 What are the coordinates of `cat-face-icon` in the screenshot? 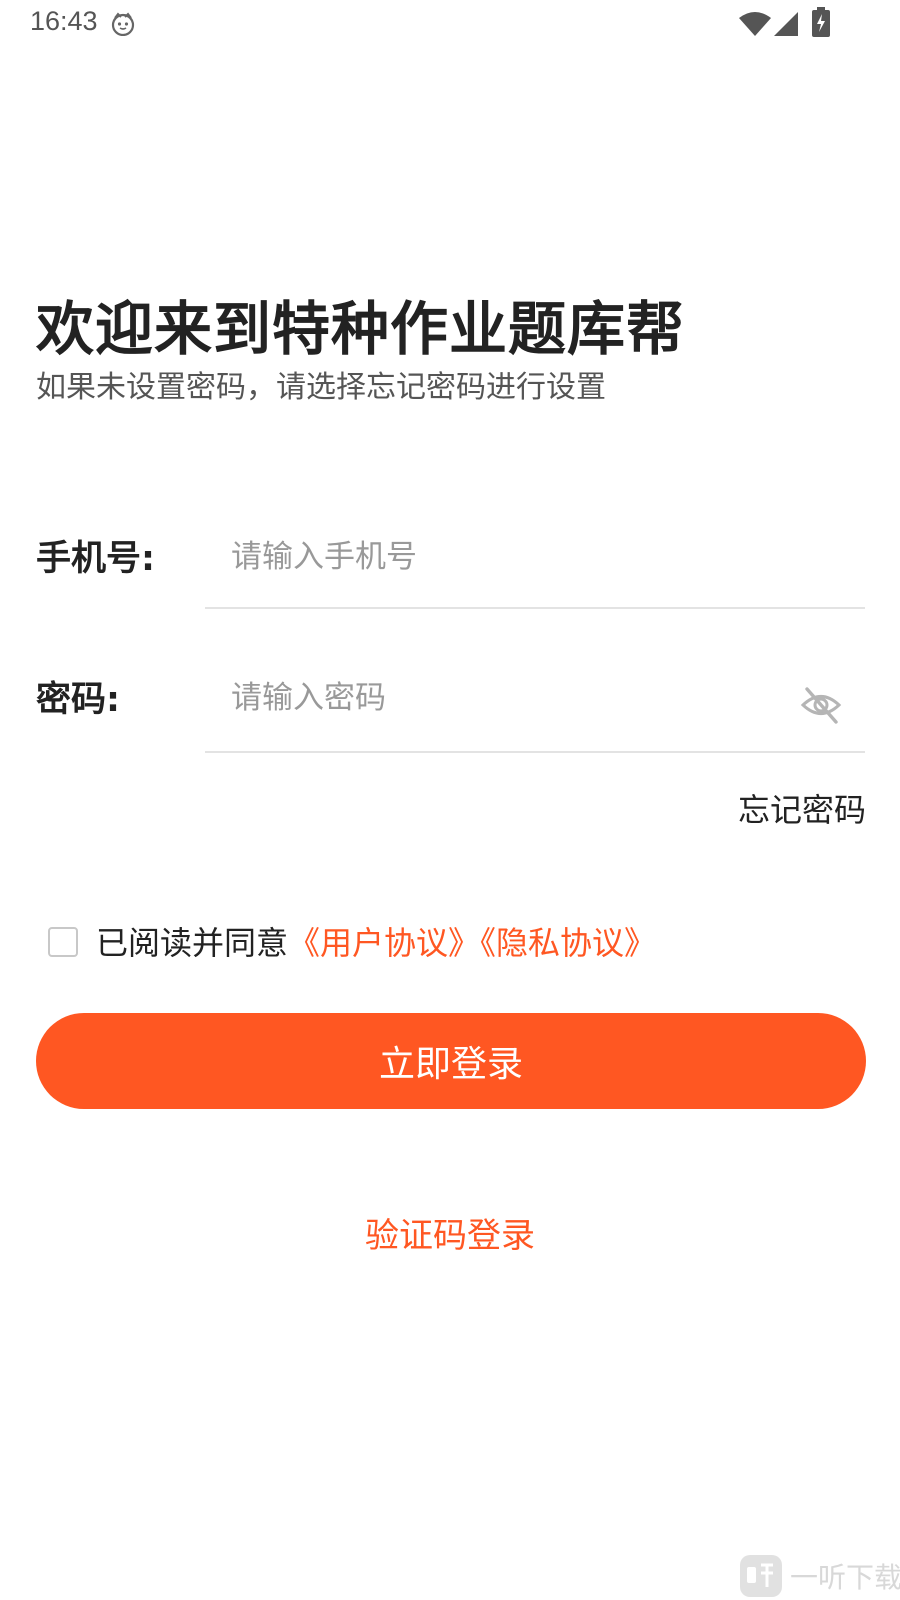 It's located at (123, 24).